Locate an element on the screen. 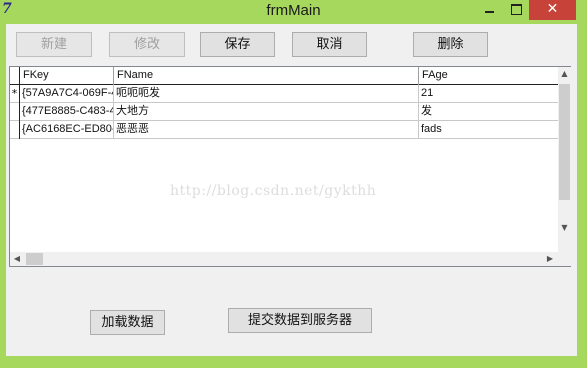  table-row: * {57A9A7C4-069F-4 呃呃呃发 21 is located at coordinates (284, 94).